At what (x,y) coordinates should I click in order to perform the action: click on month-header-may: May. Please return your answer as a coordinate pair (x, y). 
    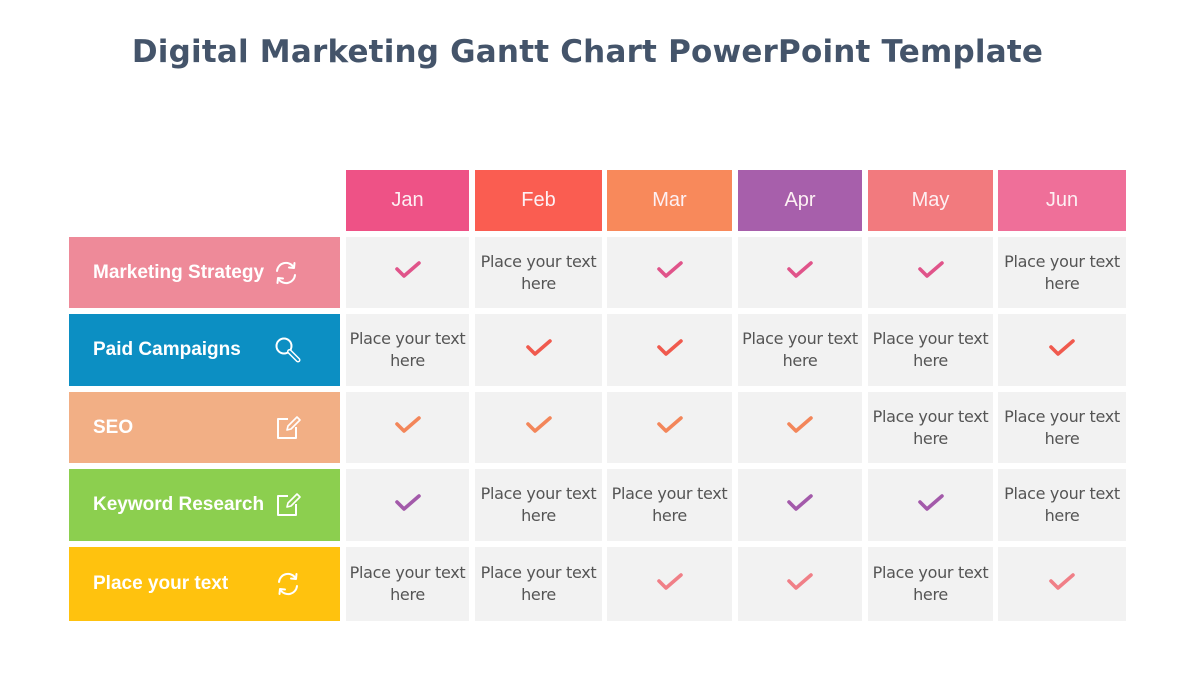
    Looking at the image, I should click on (930, 200).